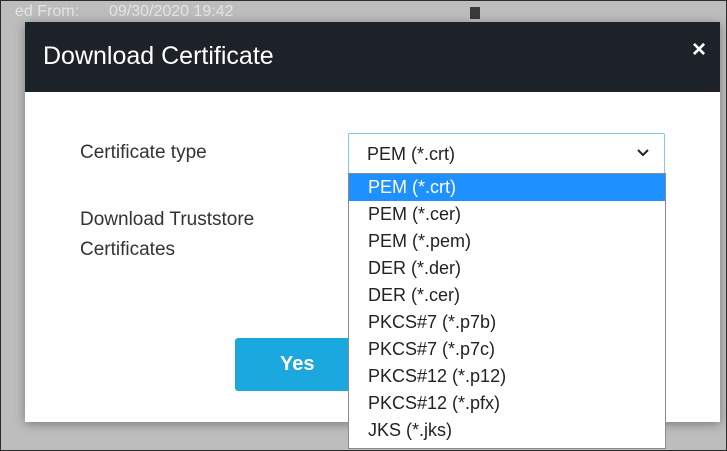  I want to click on dropdown-option: PKCS#7 (*.p7c), so click(507, 349).